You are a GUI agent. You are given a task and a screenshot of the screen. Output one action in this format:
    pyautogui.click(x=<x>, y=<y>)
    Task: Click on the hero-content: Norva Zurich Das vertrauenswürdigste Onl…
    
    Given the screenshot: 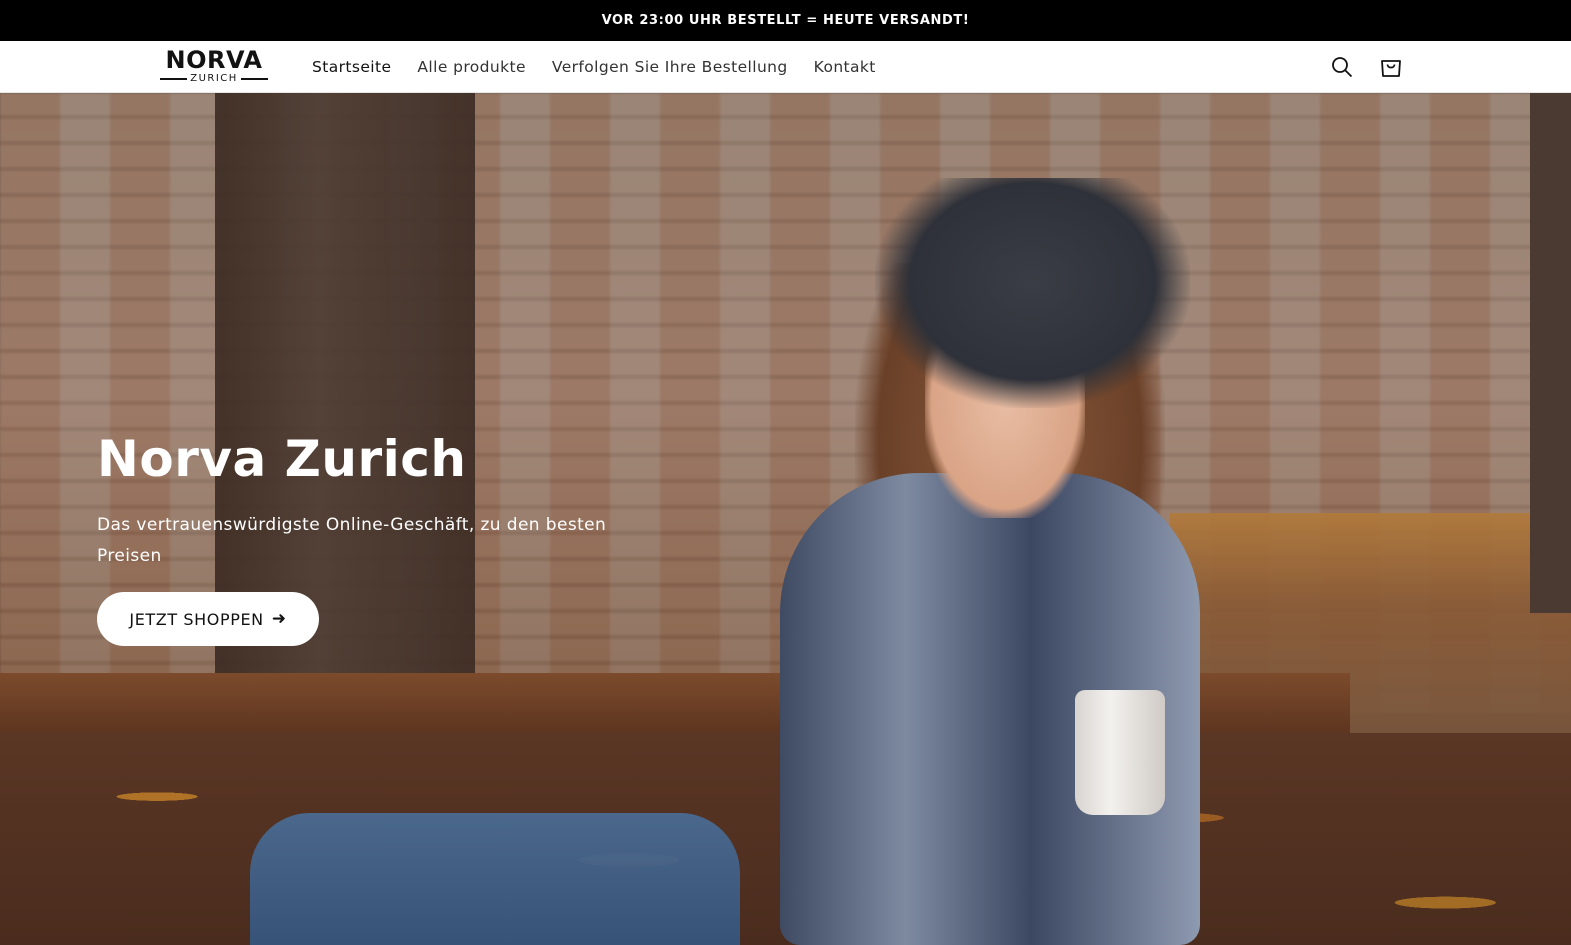 What is the action you would take?
    pyautogui.click(x=357, y=537)
    